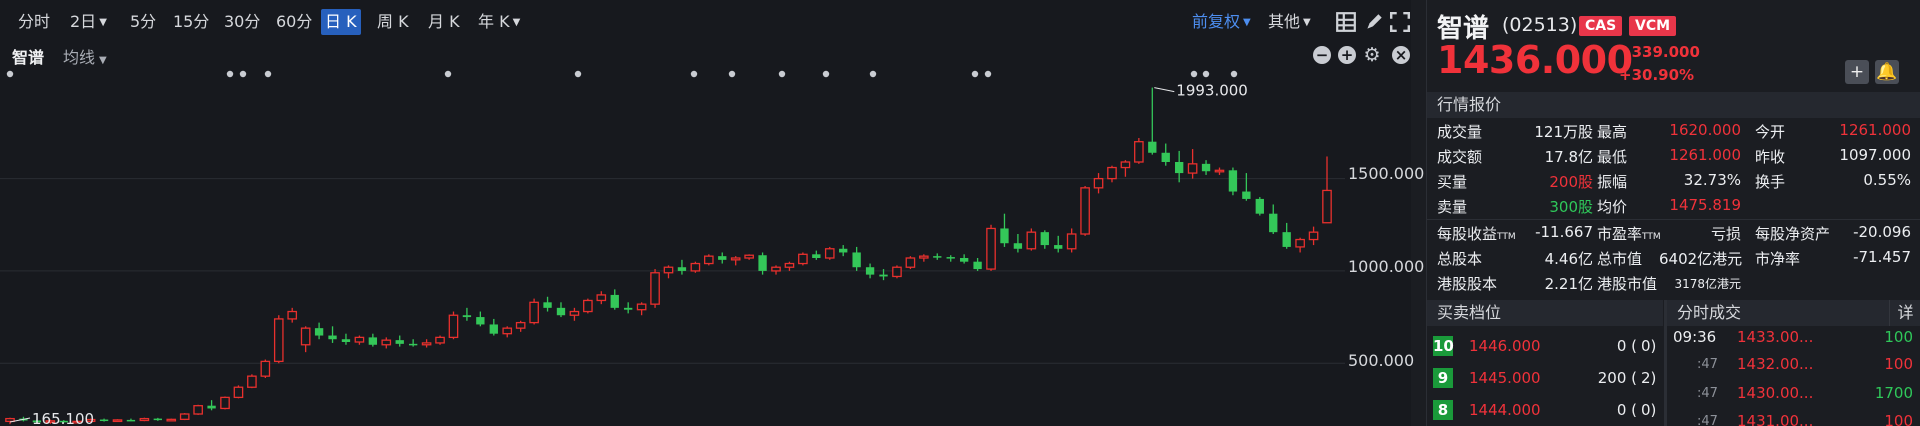  Describe the element at coordinates (1651, 237) in the screenshot. I see `fin-label-sub: TTM` at that location.